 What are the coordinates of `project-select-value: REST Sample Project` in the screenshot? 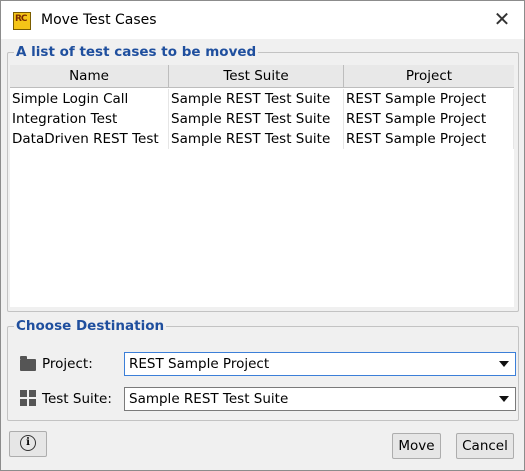 It's located at (199, 364).